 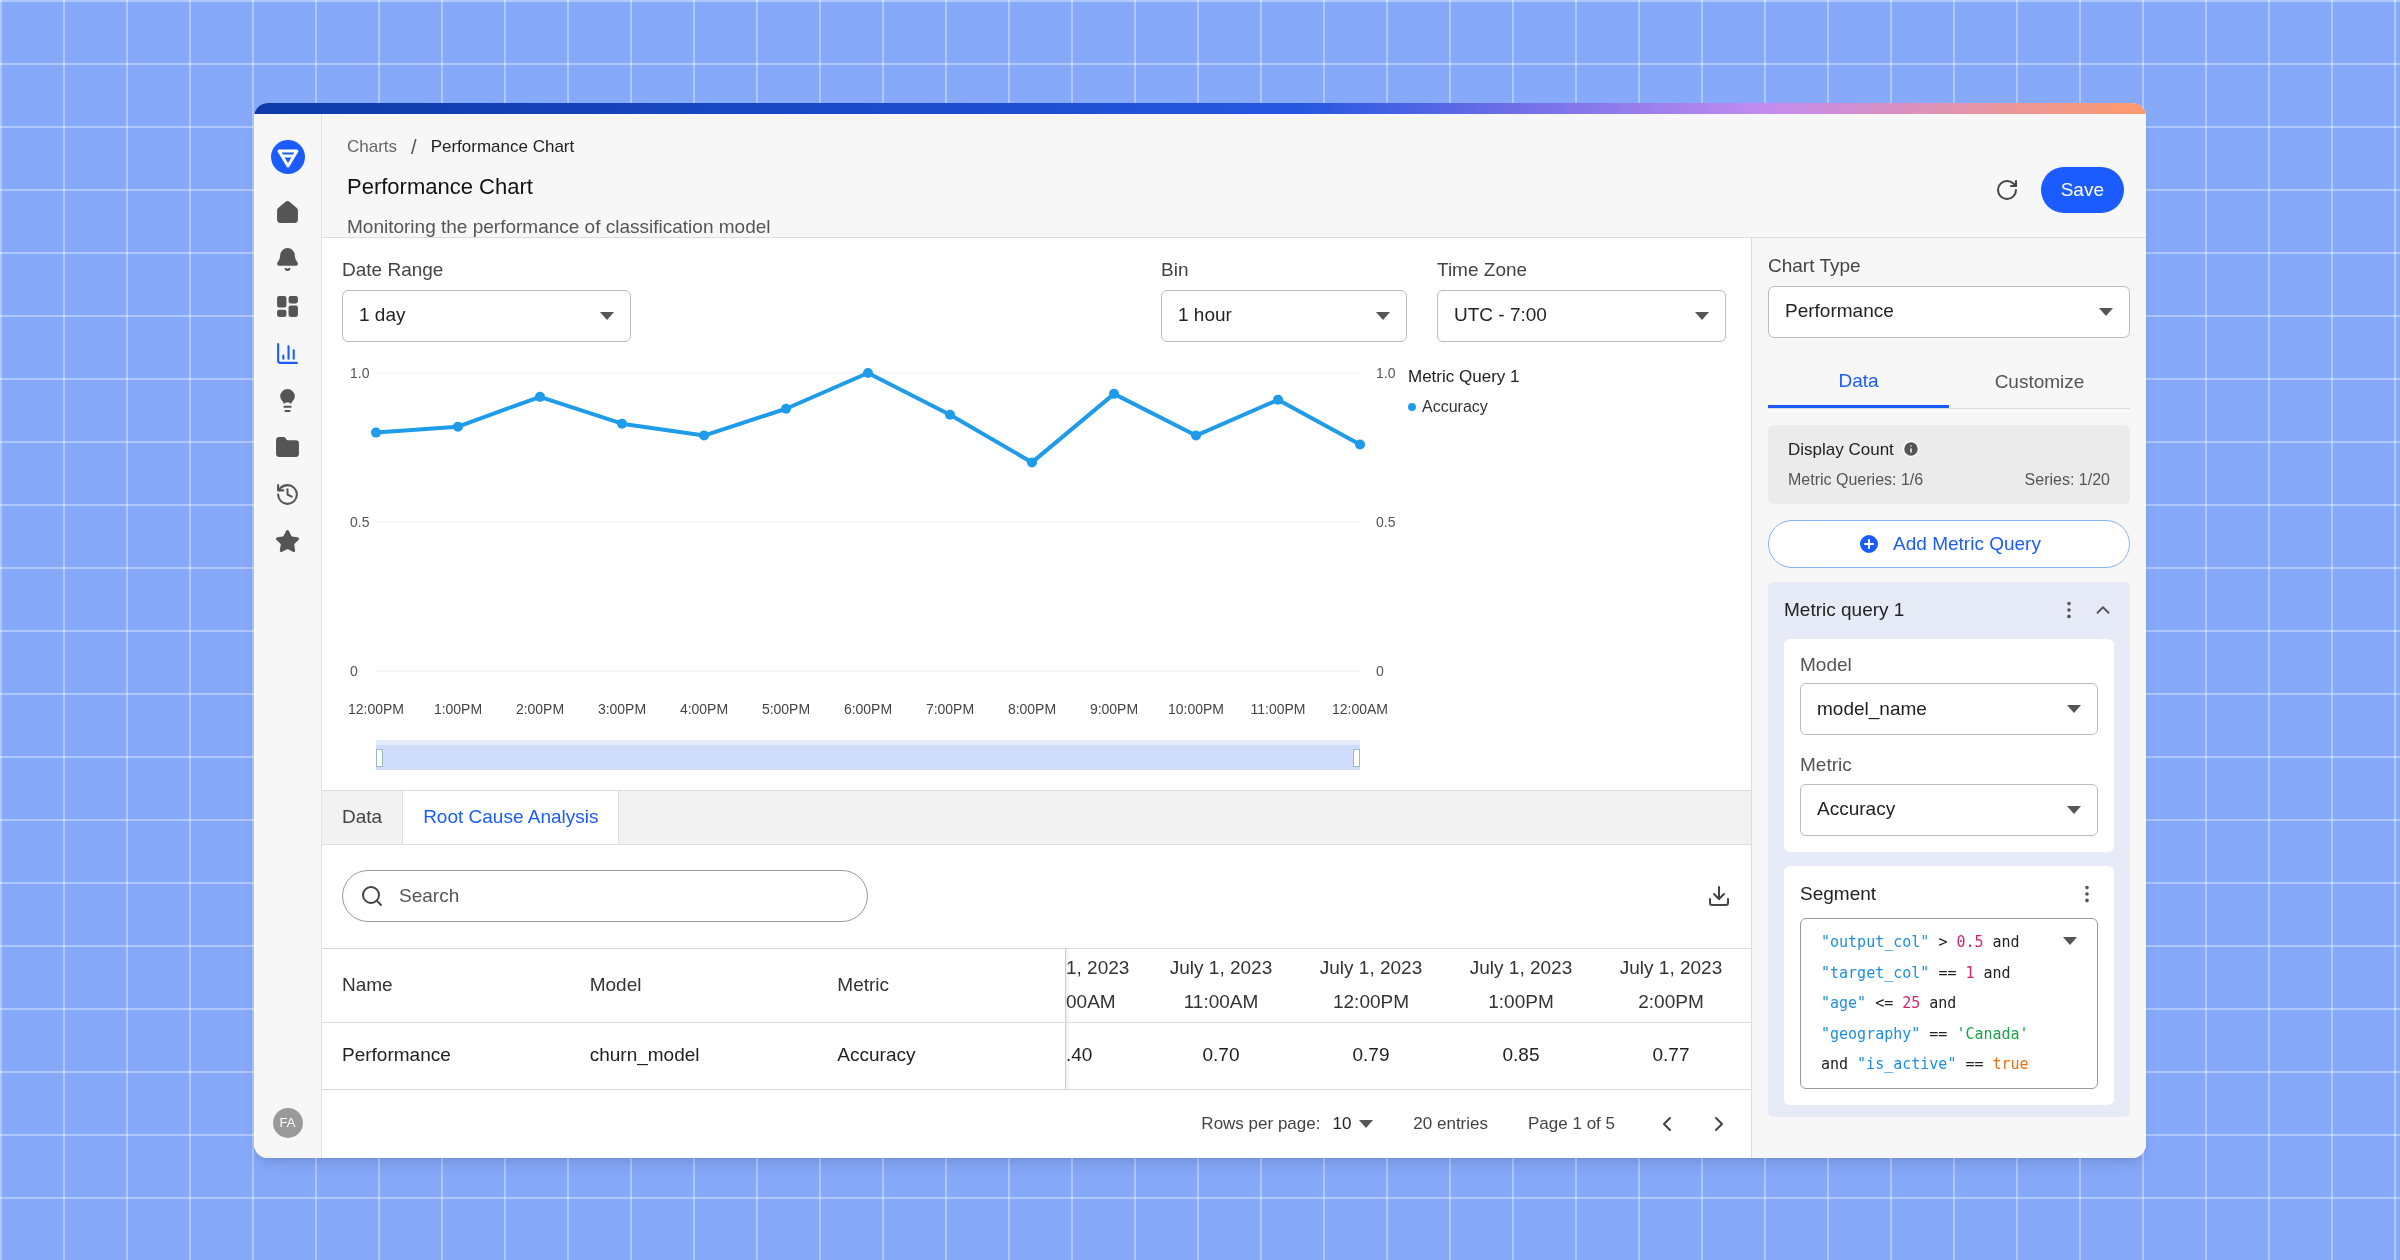 What do you see at coordinates (1719, 896) in the screenshot?
I see `download-icon` at bounding box center [1719, 896].